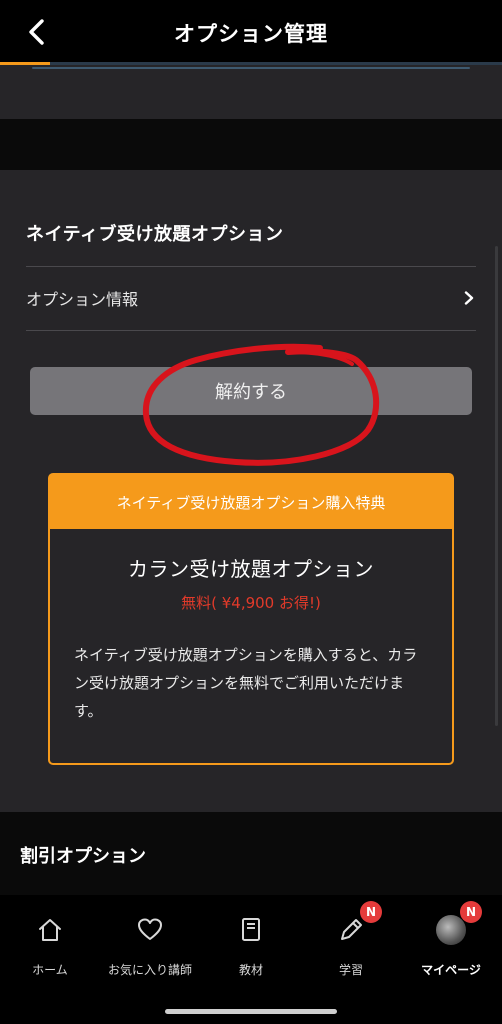  What do you see at coordinates (496, 486) in the screenshot?
I see `scrollbar` at bounding box center [496, 486].